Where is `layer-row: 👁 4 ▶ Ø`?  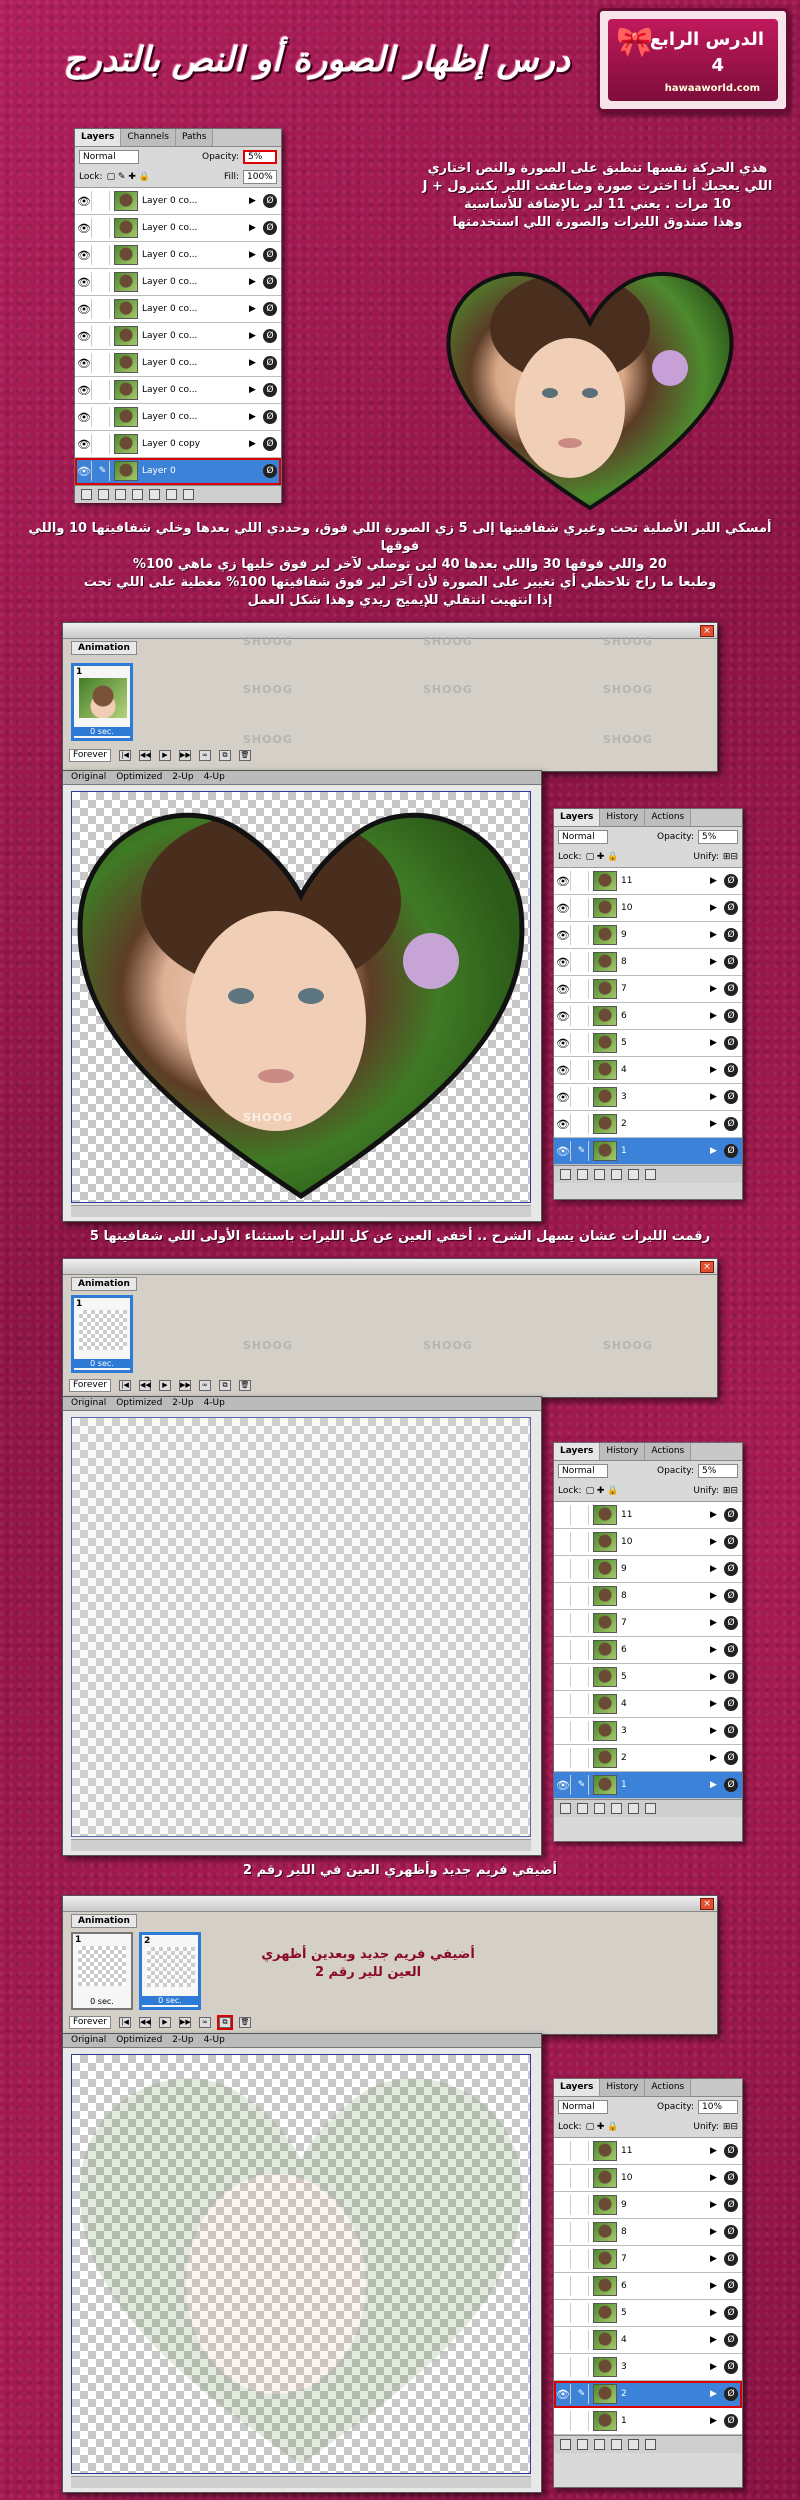
layer-row: 👁 4 ▶ Ø is located at coordinates (648, 1070).